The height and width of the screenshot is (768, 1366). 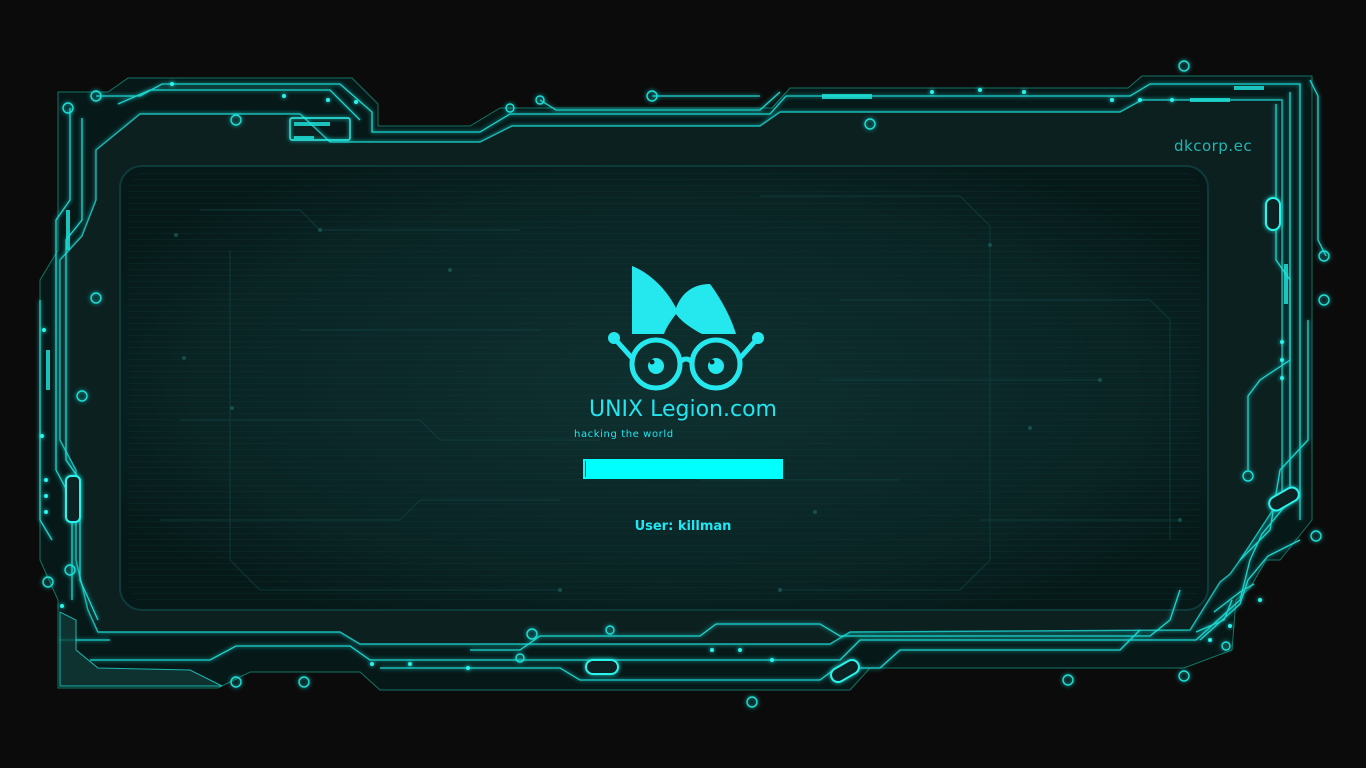 I want to click on glasses-icon, so click(x=686, y=328).